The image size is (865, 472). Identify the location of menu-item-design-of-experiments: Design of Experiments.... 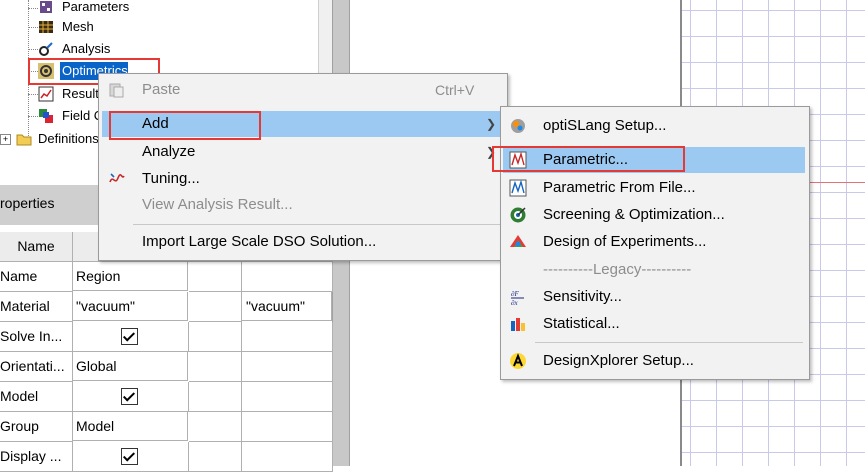
(654, 242).